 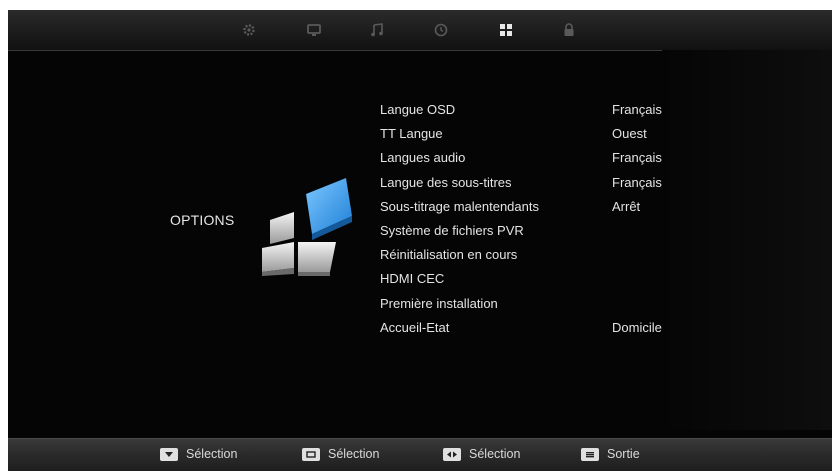 What do you see at coordinates (449, 255) in the screenshot?
I see `menu-label: Réinitialisation en cours` at bounding box center [449, 255].